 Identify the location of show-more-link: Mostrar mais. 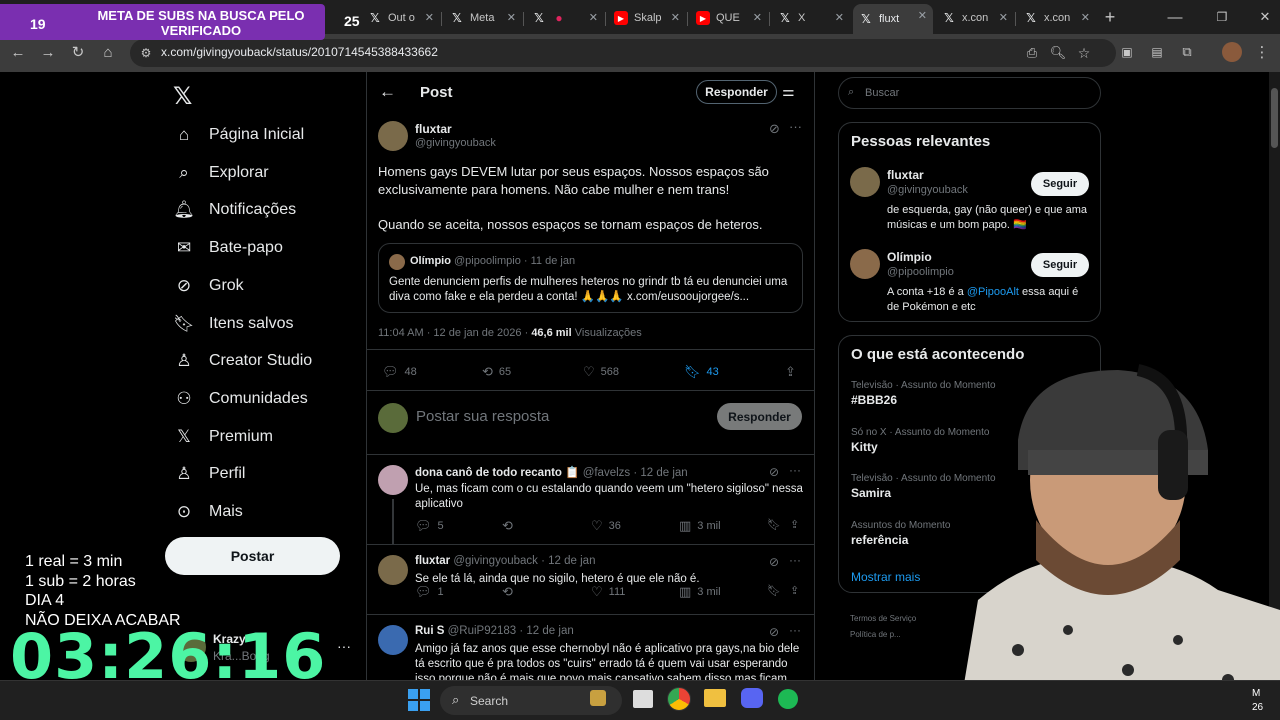
(885, 577).